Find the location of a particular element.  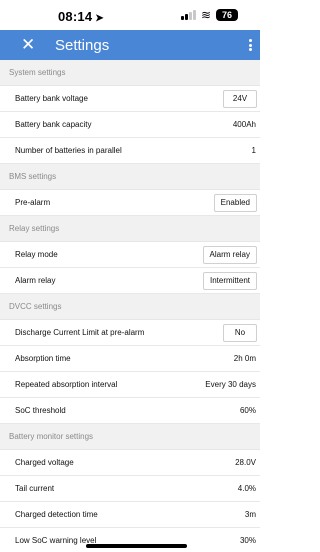

setting-value-button: Intermittent is located at coordinates (229, 280).